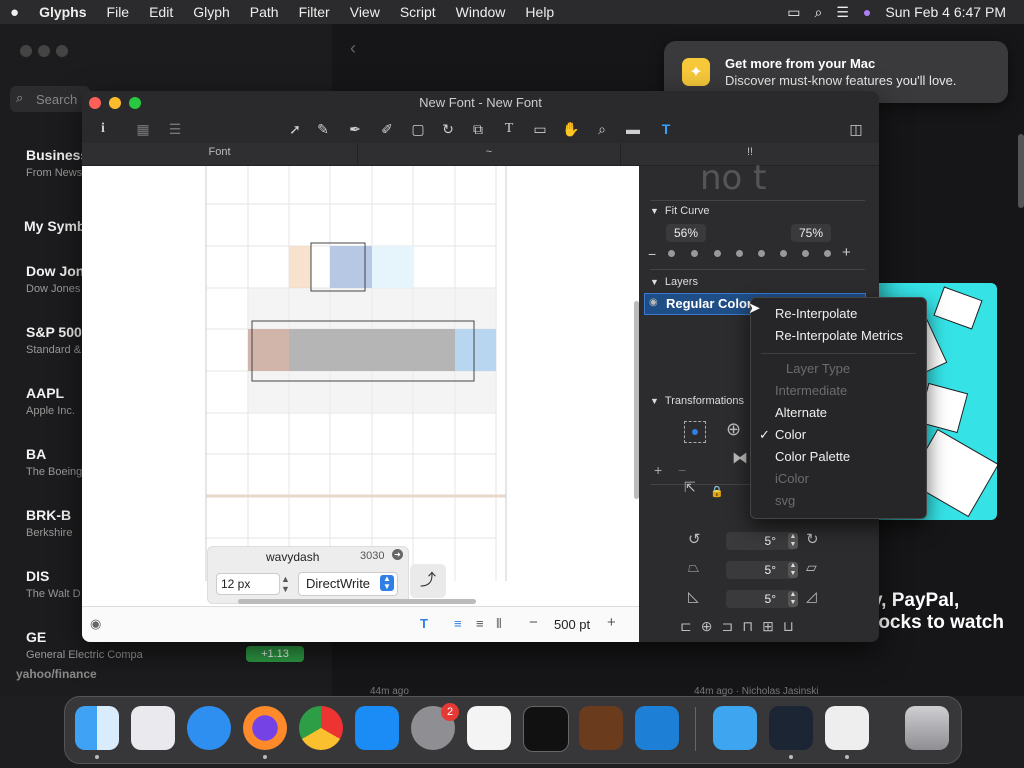 Image resolution: width=1024 pixels, height=768 pixels. Describe the element at coordinates (761, 599) in the screenshot. I see `skew-angle-input: 5°` at that location.